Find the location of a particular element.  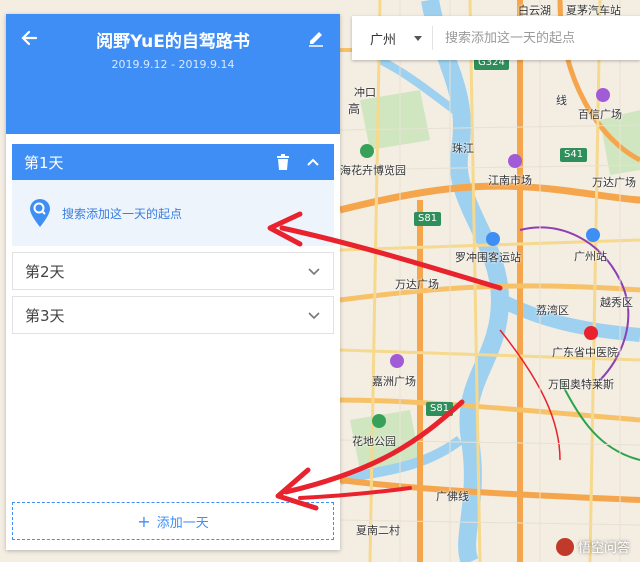

city-select-value: 广州 is located at coordinates (383, 40).